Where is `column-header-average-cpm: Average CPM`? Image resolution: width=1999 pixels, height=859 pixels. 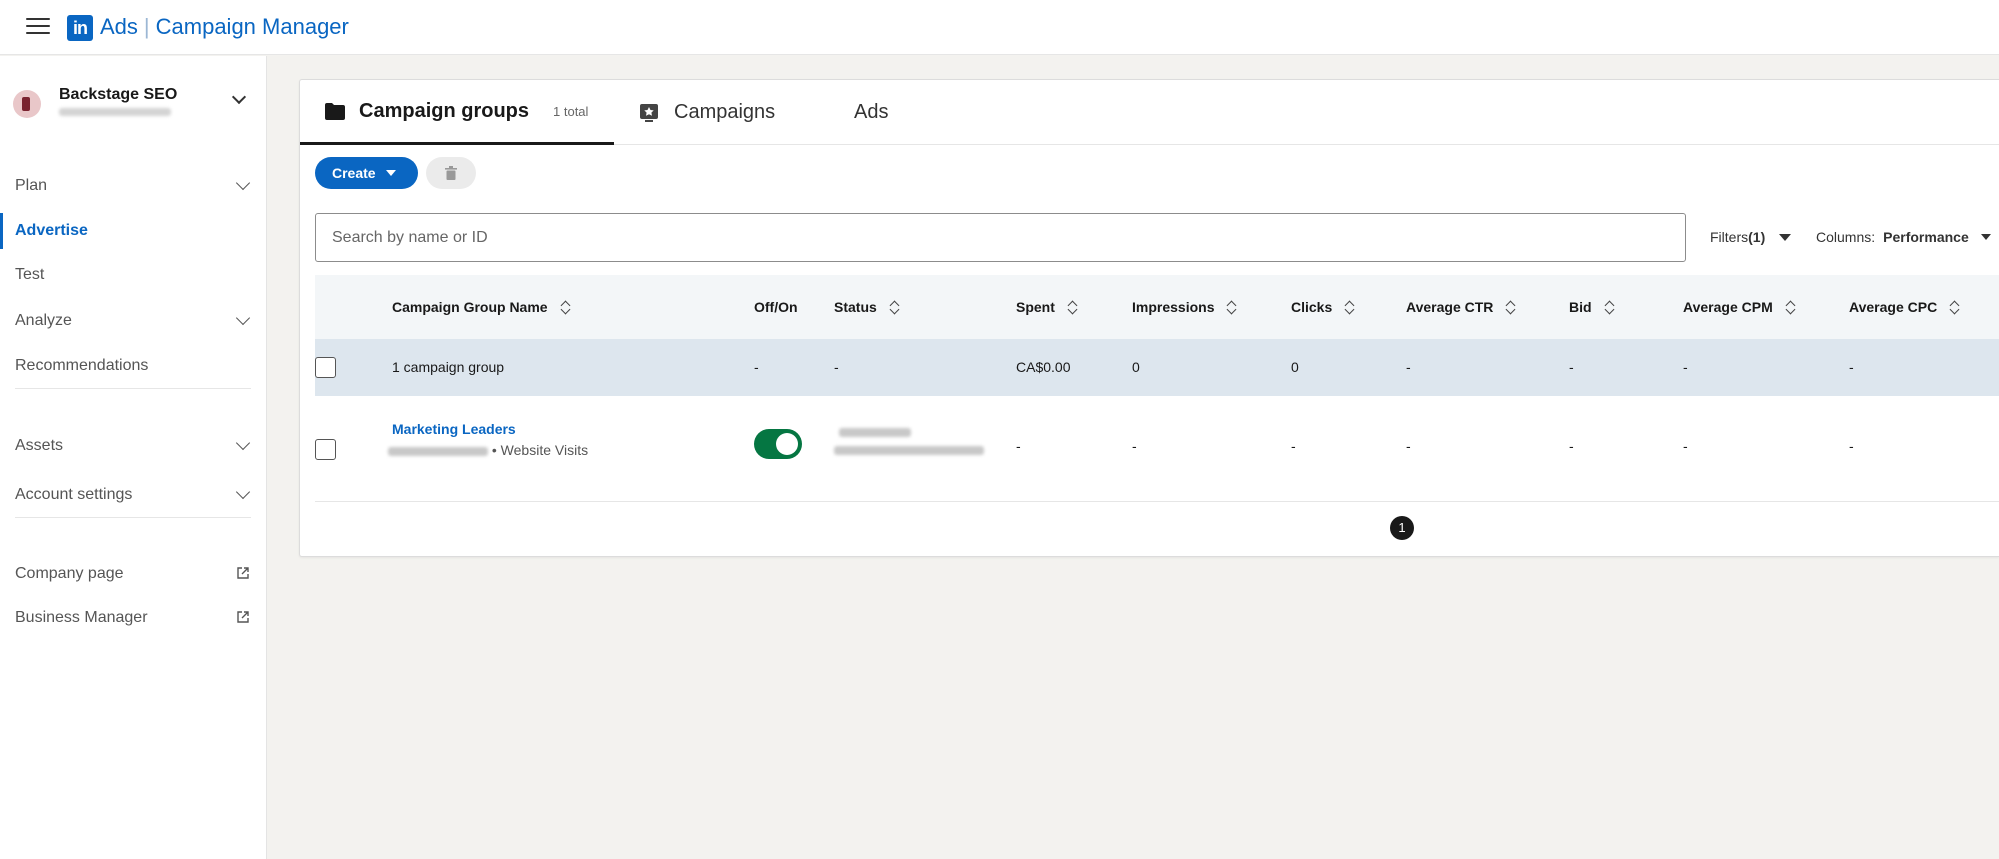
column-header-average-cpm: Average CPM is located at coordinates (1740, 307).